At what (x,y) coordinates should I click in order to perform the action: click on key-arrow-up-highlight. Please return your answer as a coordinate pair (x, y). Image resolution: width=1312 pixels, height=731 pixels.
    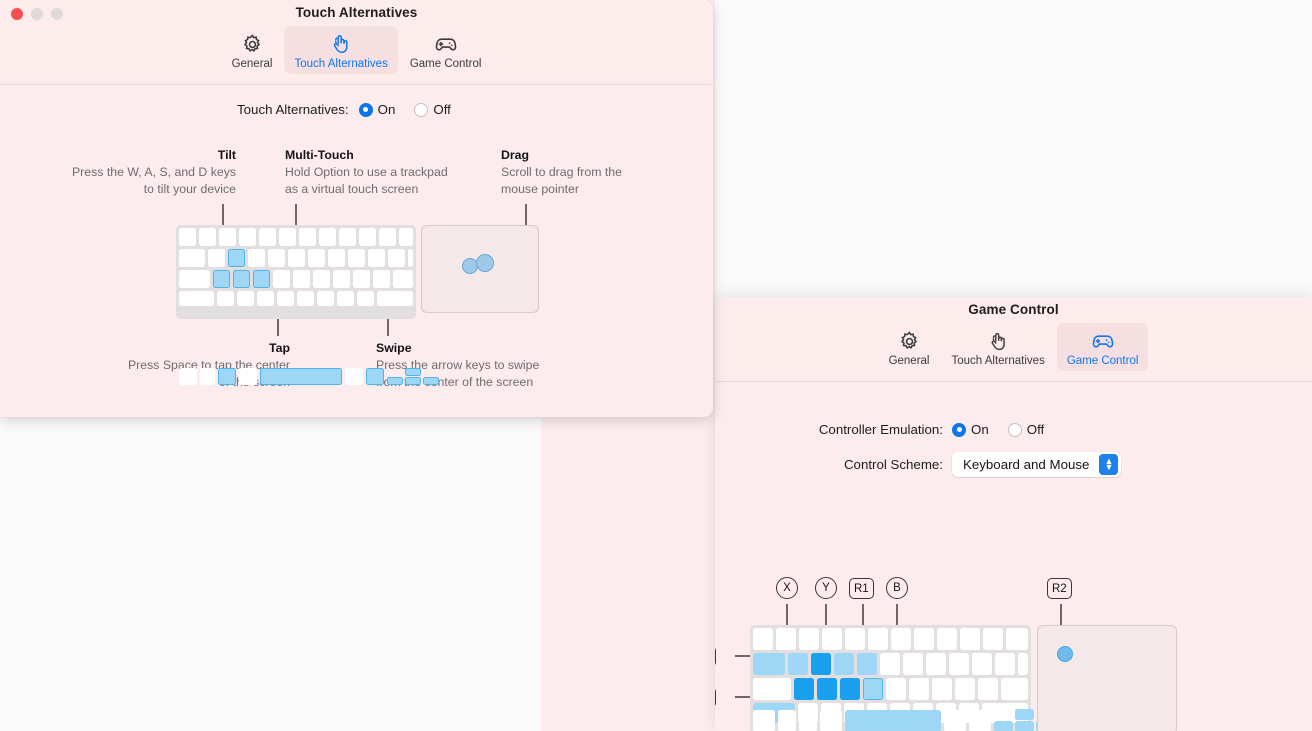
    Looking at the image, I should click on (413, 372).